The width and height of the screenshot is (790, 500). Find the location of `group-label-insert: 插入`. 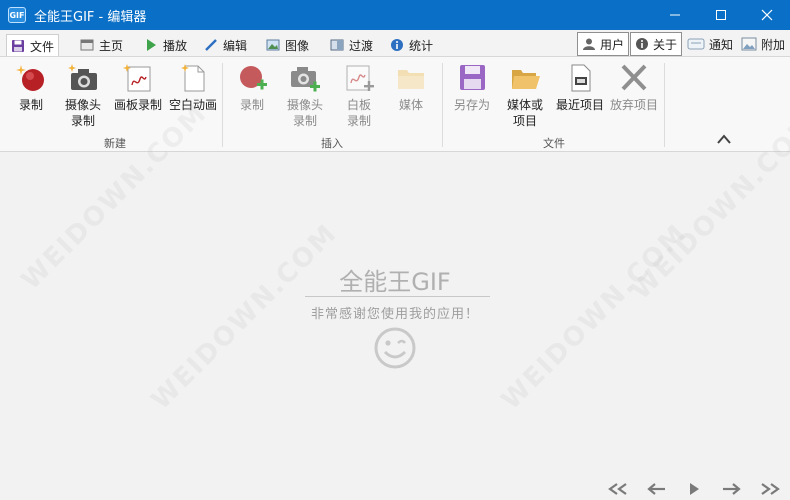

group-label-insert: 插入 is located at coordinates (332, 143).